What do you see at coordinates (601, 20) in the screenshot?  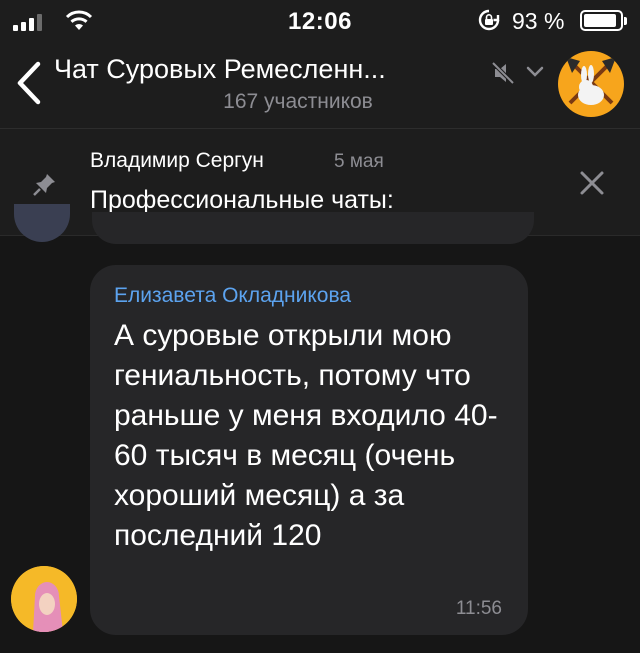 I see `battery-icon` at bounding box center [601, 20].